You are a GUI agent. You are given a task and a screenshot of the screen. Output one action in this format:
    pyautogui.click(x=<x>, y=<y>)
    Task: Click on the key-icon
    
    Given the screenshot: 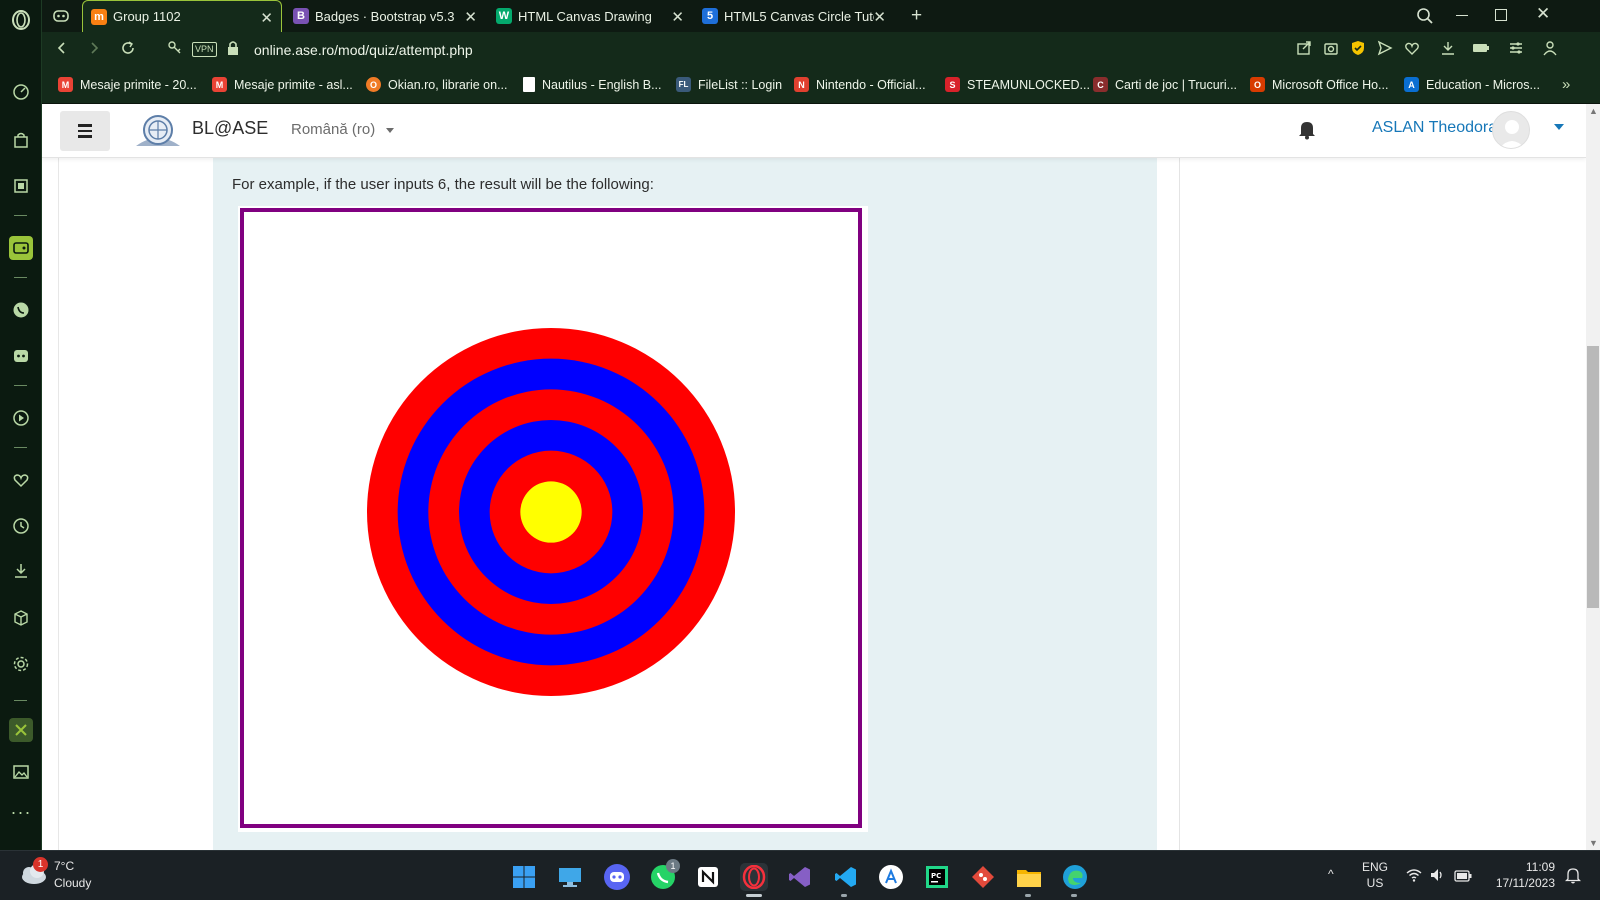 What is the action you would take?
    pyautogui.click(x=175, y=50)
    